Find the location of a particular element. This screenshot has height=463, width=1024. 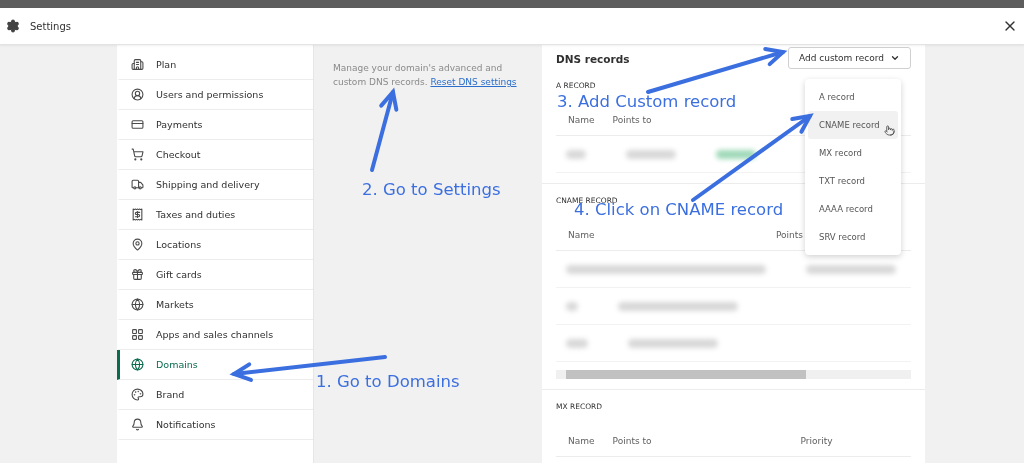

reset-dns-link: Reset DNS settings is located at coordinates (473, 82).